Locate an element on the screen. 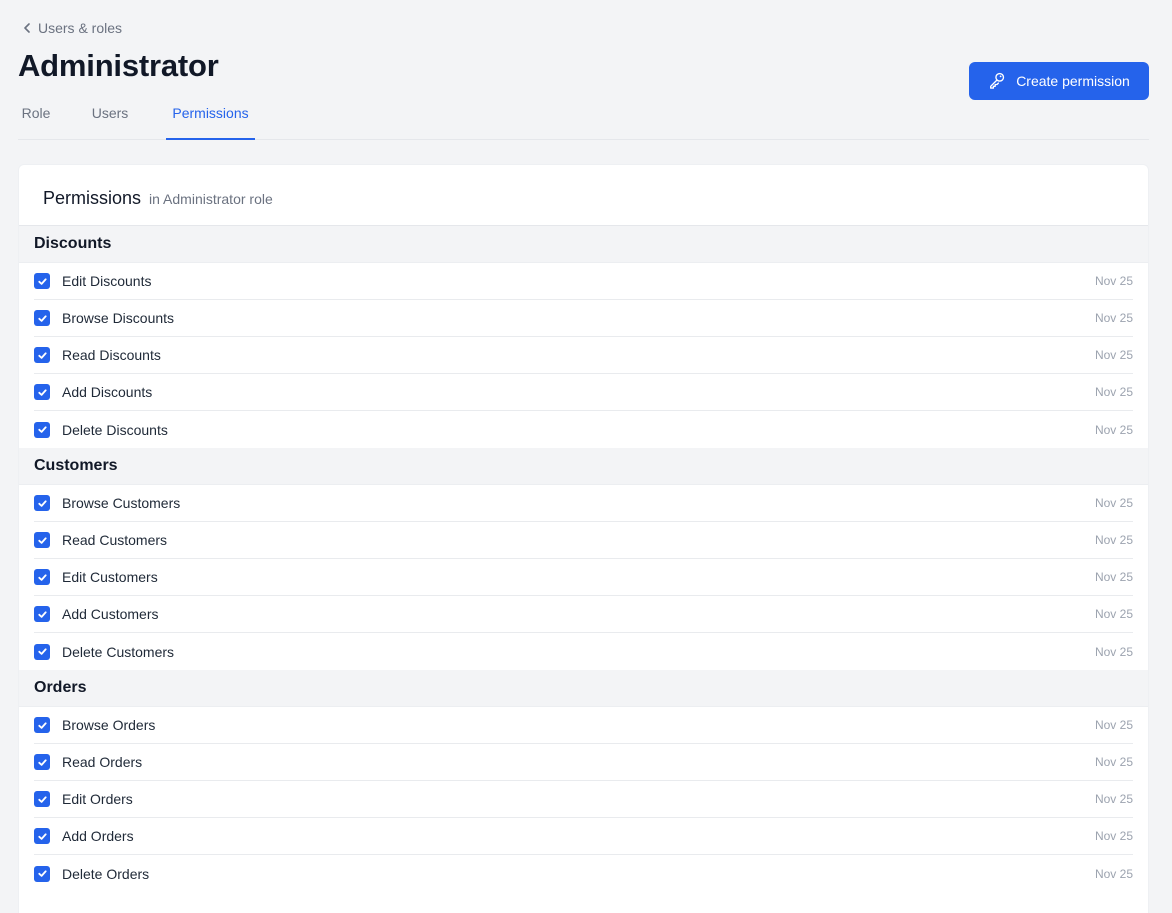 The height and width of the screenshot is (913, 1172). permission-row: Browse Discounts Nov 25 is located at coordinates (583, 318).